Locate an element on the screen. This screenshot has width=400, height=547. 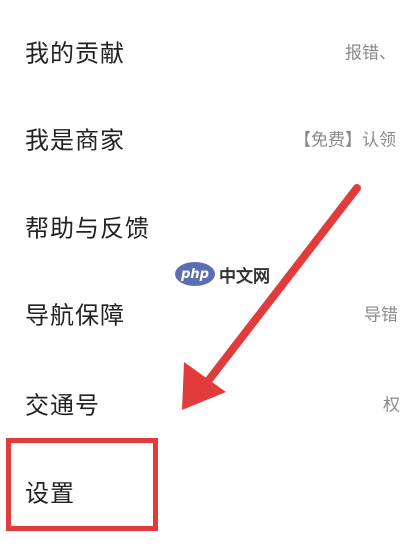
menu-item-traffic-account: 交通号 权 is located at coordinates (200, 403).